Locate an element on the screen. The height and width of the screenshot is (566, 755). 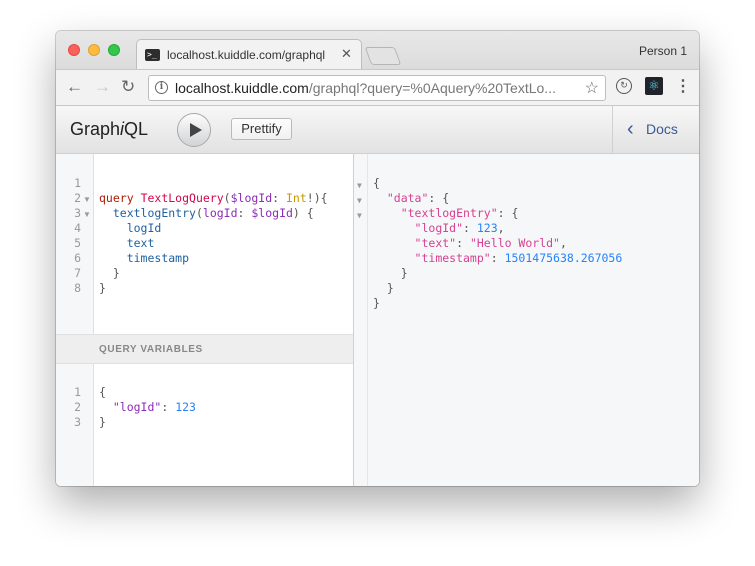
token-argument: logId is located at coordinates (220, 213).